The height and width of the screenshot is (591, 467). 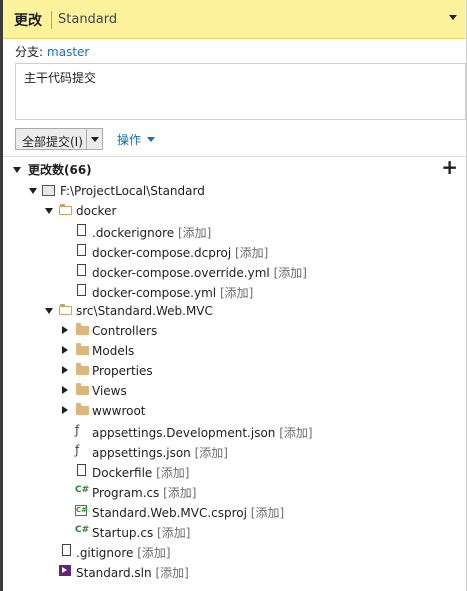 What do you see at coordinates (233, 531) in the screenshot?
I see `tree-file: C# Startup.cs [添加]` at bounding box center [233, 531].